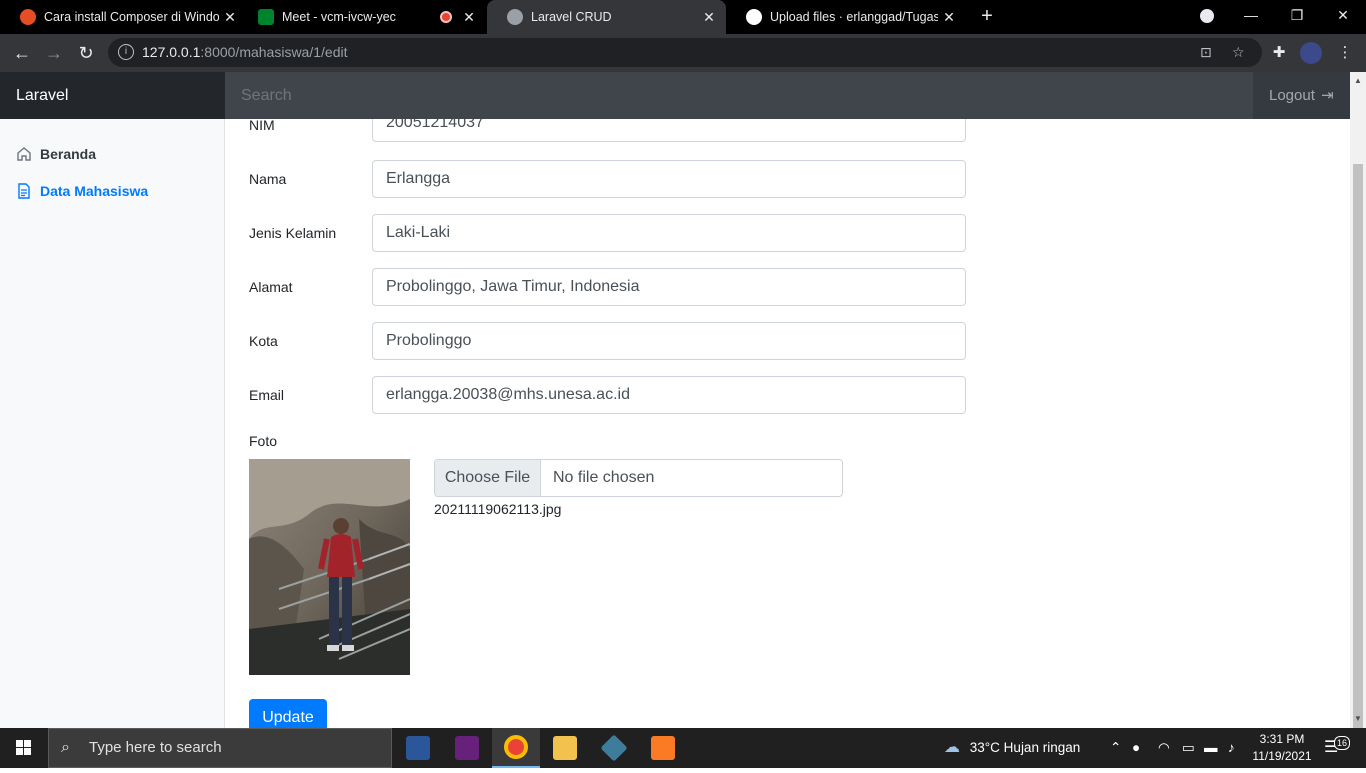  What do you see at coordinates (467, 748) in the screenshot?
I see `visual-studio-app-icon` at bounding box center [467, 748].